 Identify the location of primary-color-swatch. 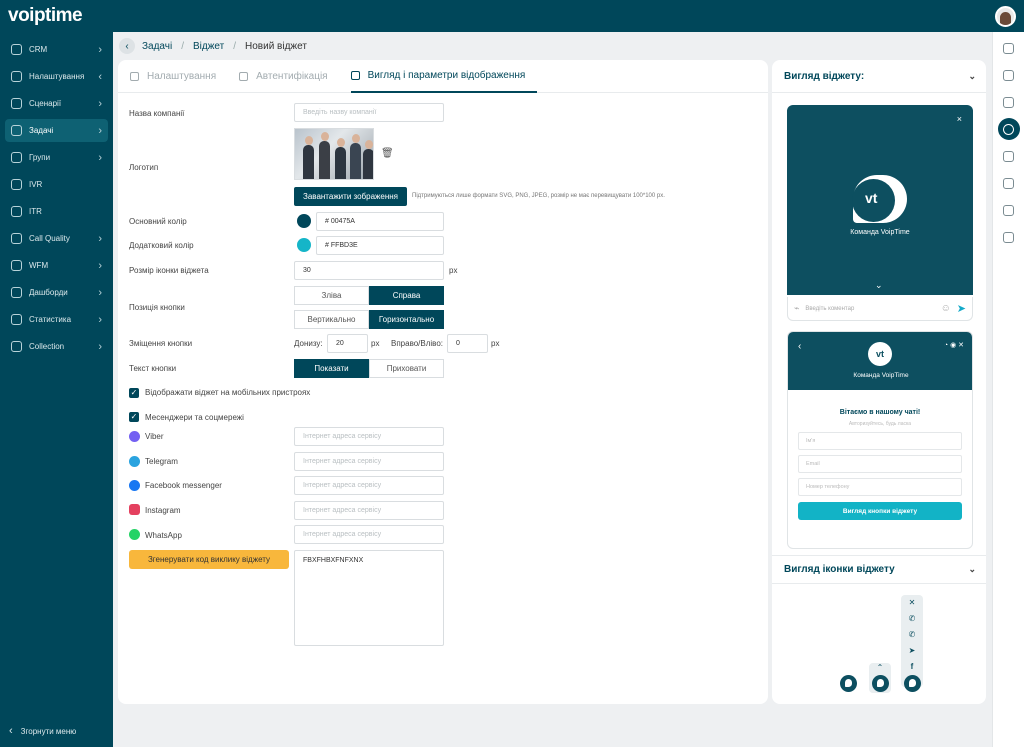
(304, 221).